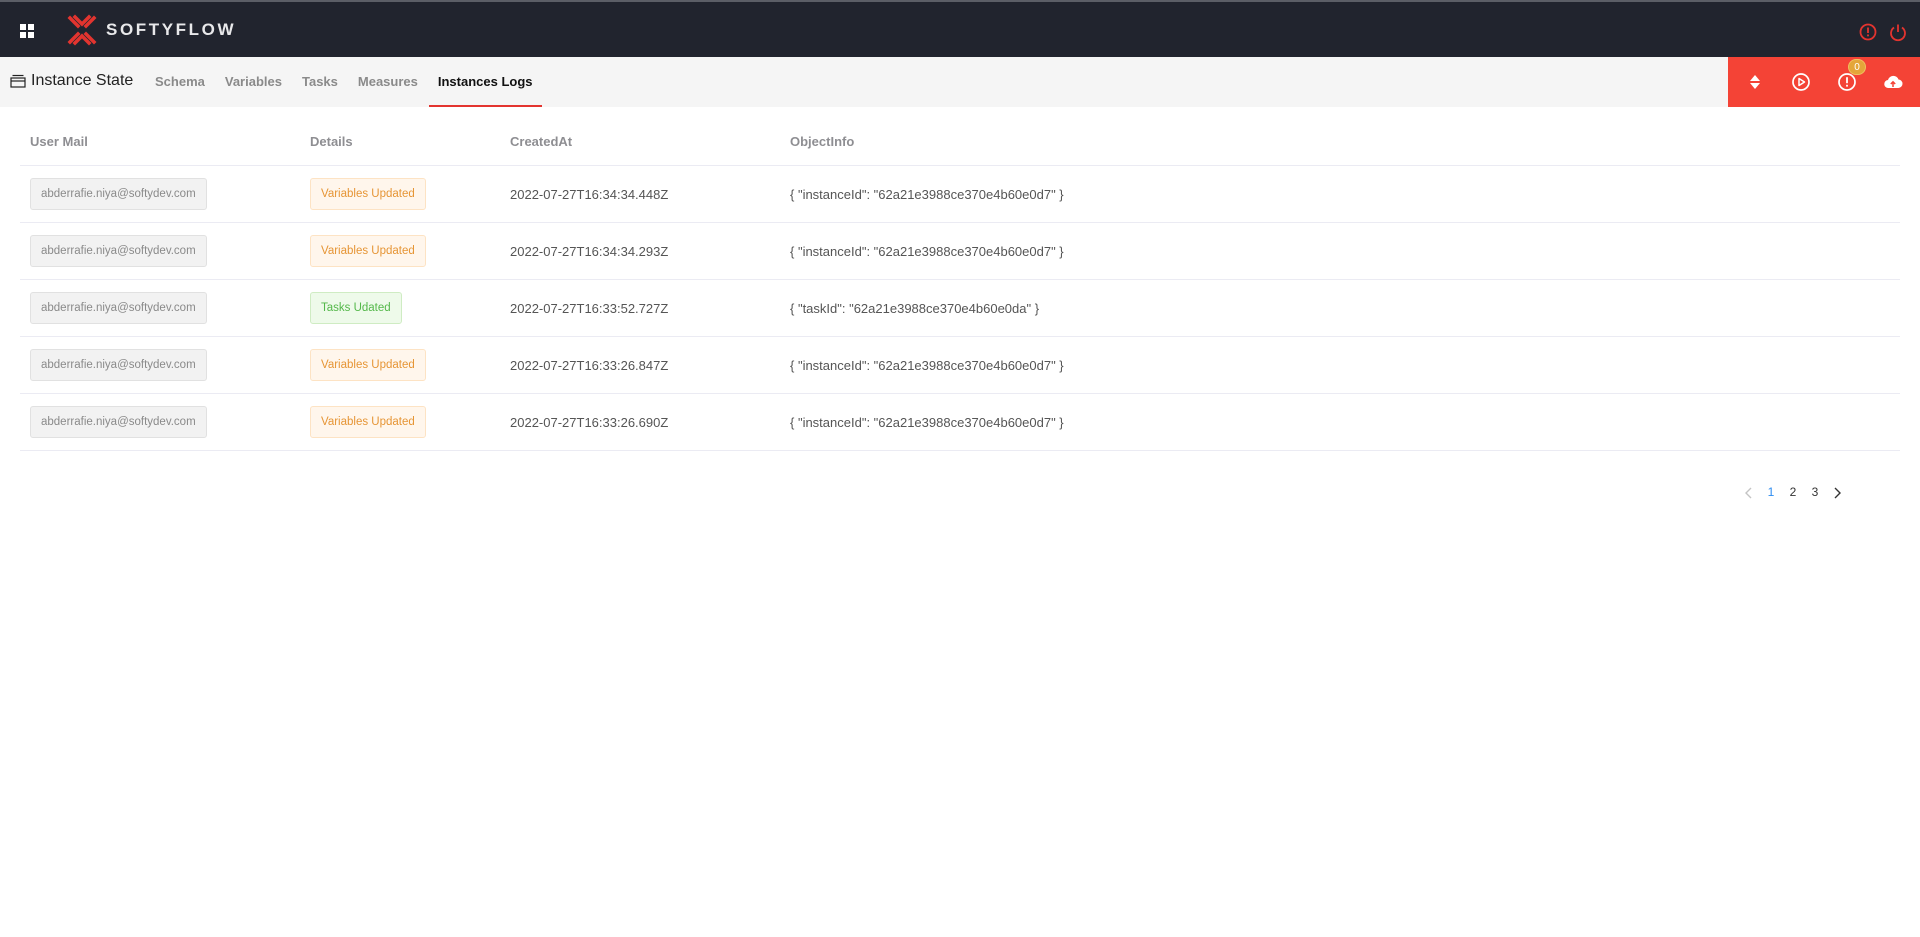  What do you see at coordinates (1857, 67) in the screenshot?
I see `alerts-count-badge: 0` at bounding box center [1857, 67].